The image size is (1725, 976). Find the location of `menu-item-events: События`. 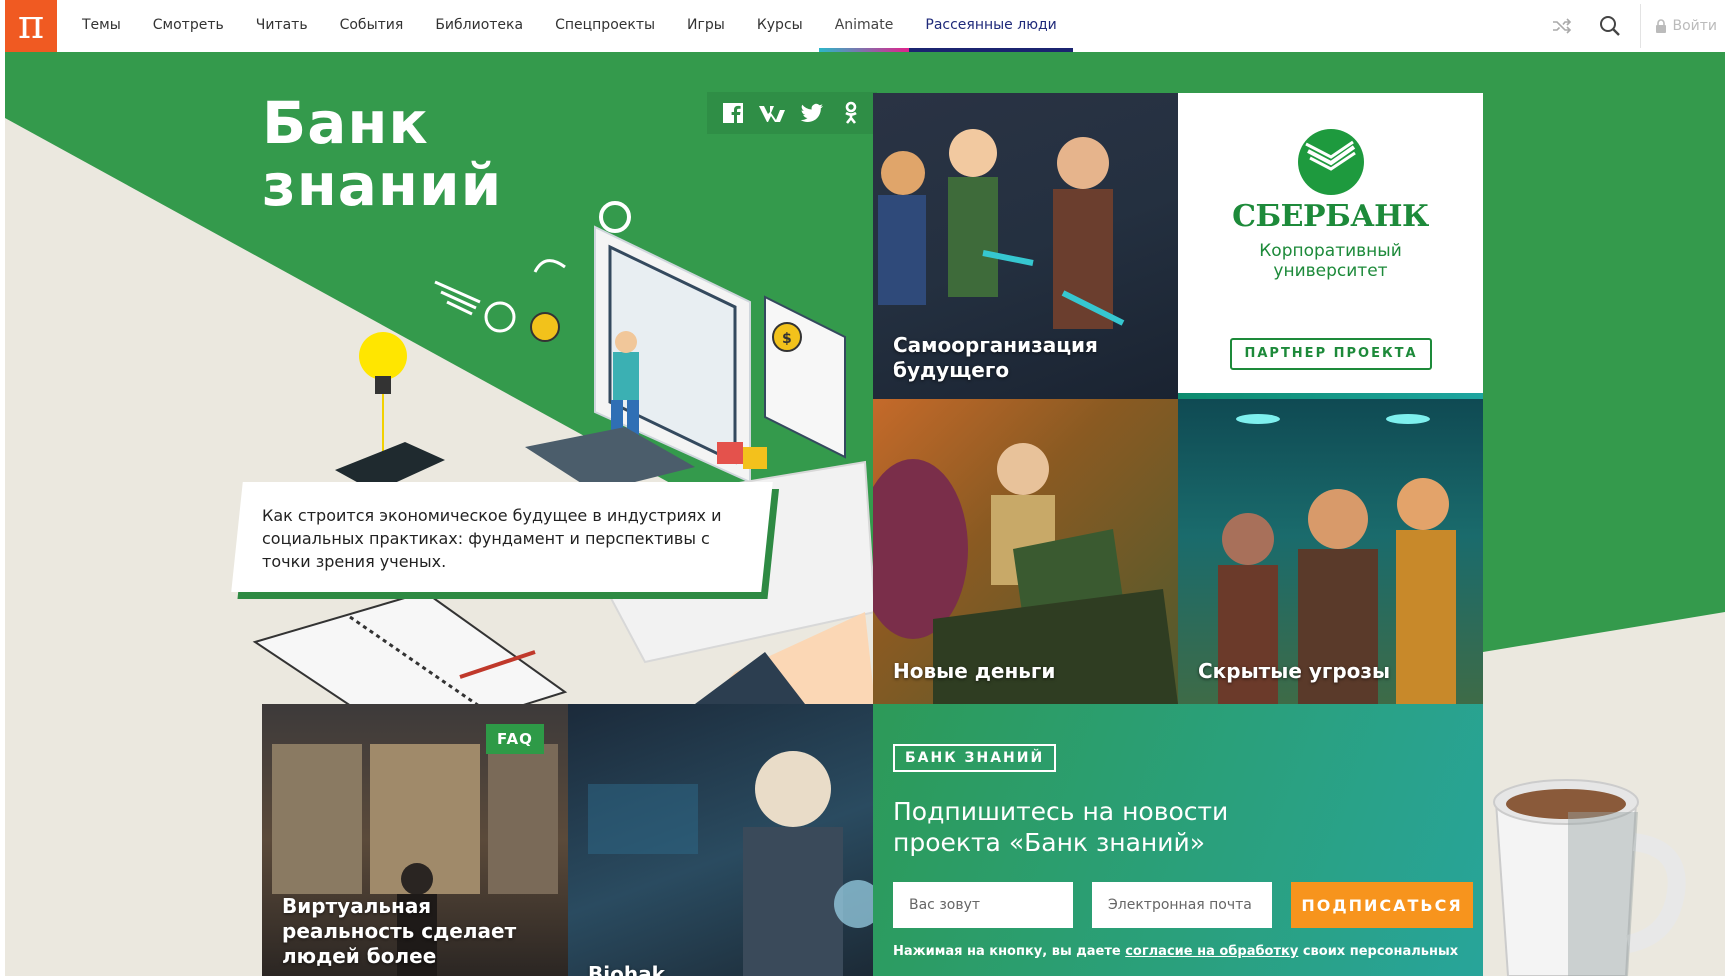

menu-item-events: События is located at coordinates (372, 26).